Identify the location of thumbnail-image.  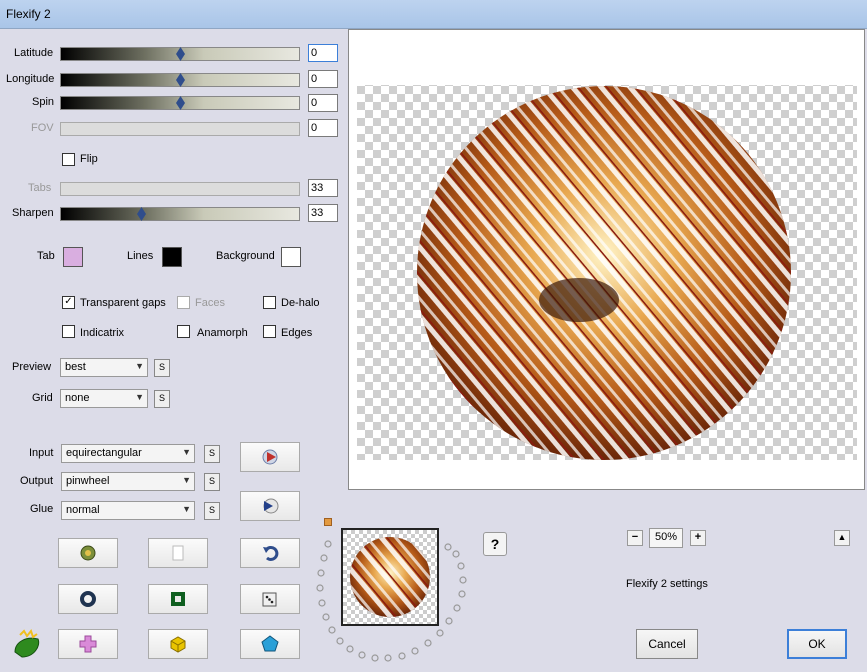
(390, 577).